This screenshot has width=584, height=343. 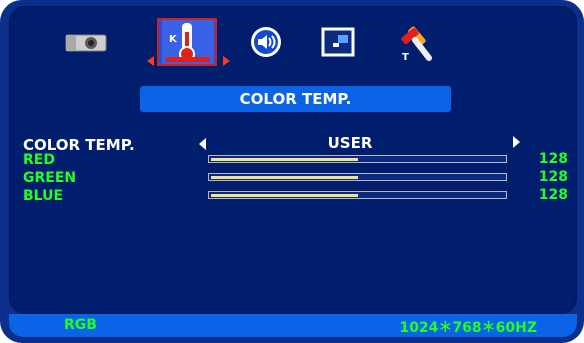 What do you see at coordinates (226, 61) in the screenshot?
I see `icon-next-arrow` at bounding box center [226, 61].